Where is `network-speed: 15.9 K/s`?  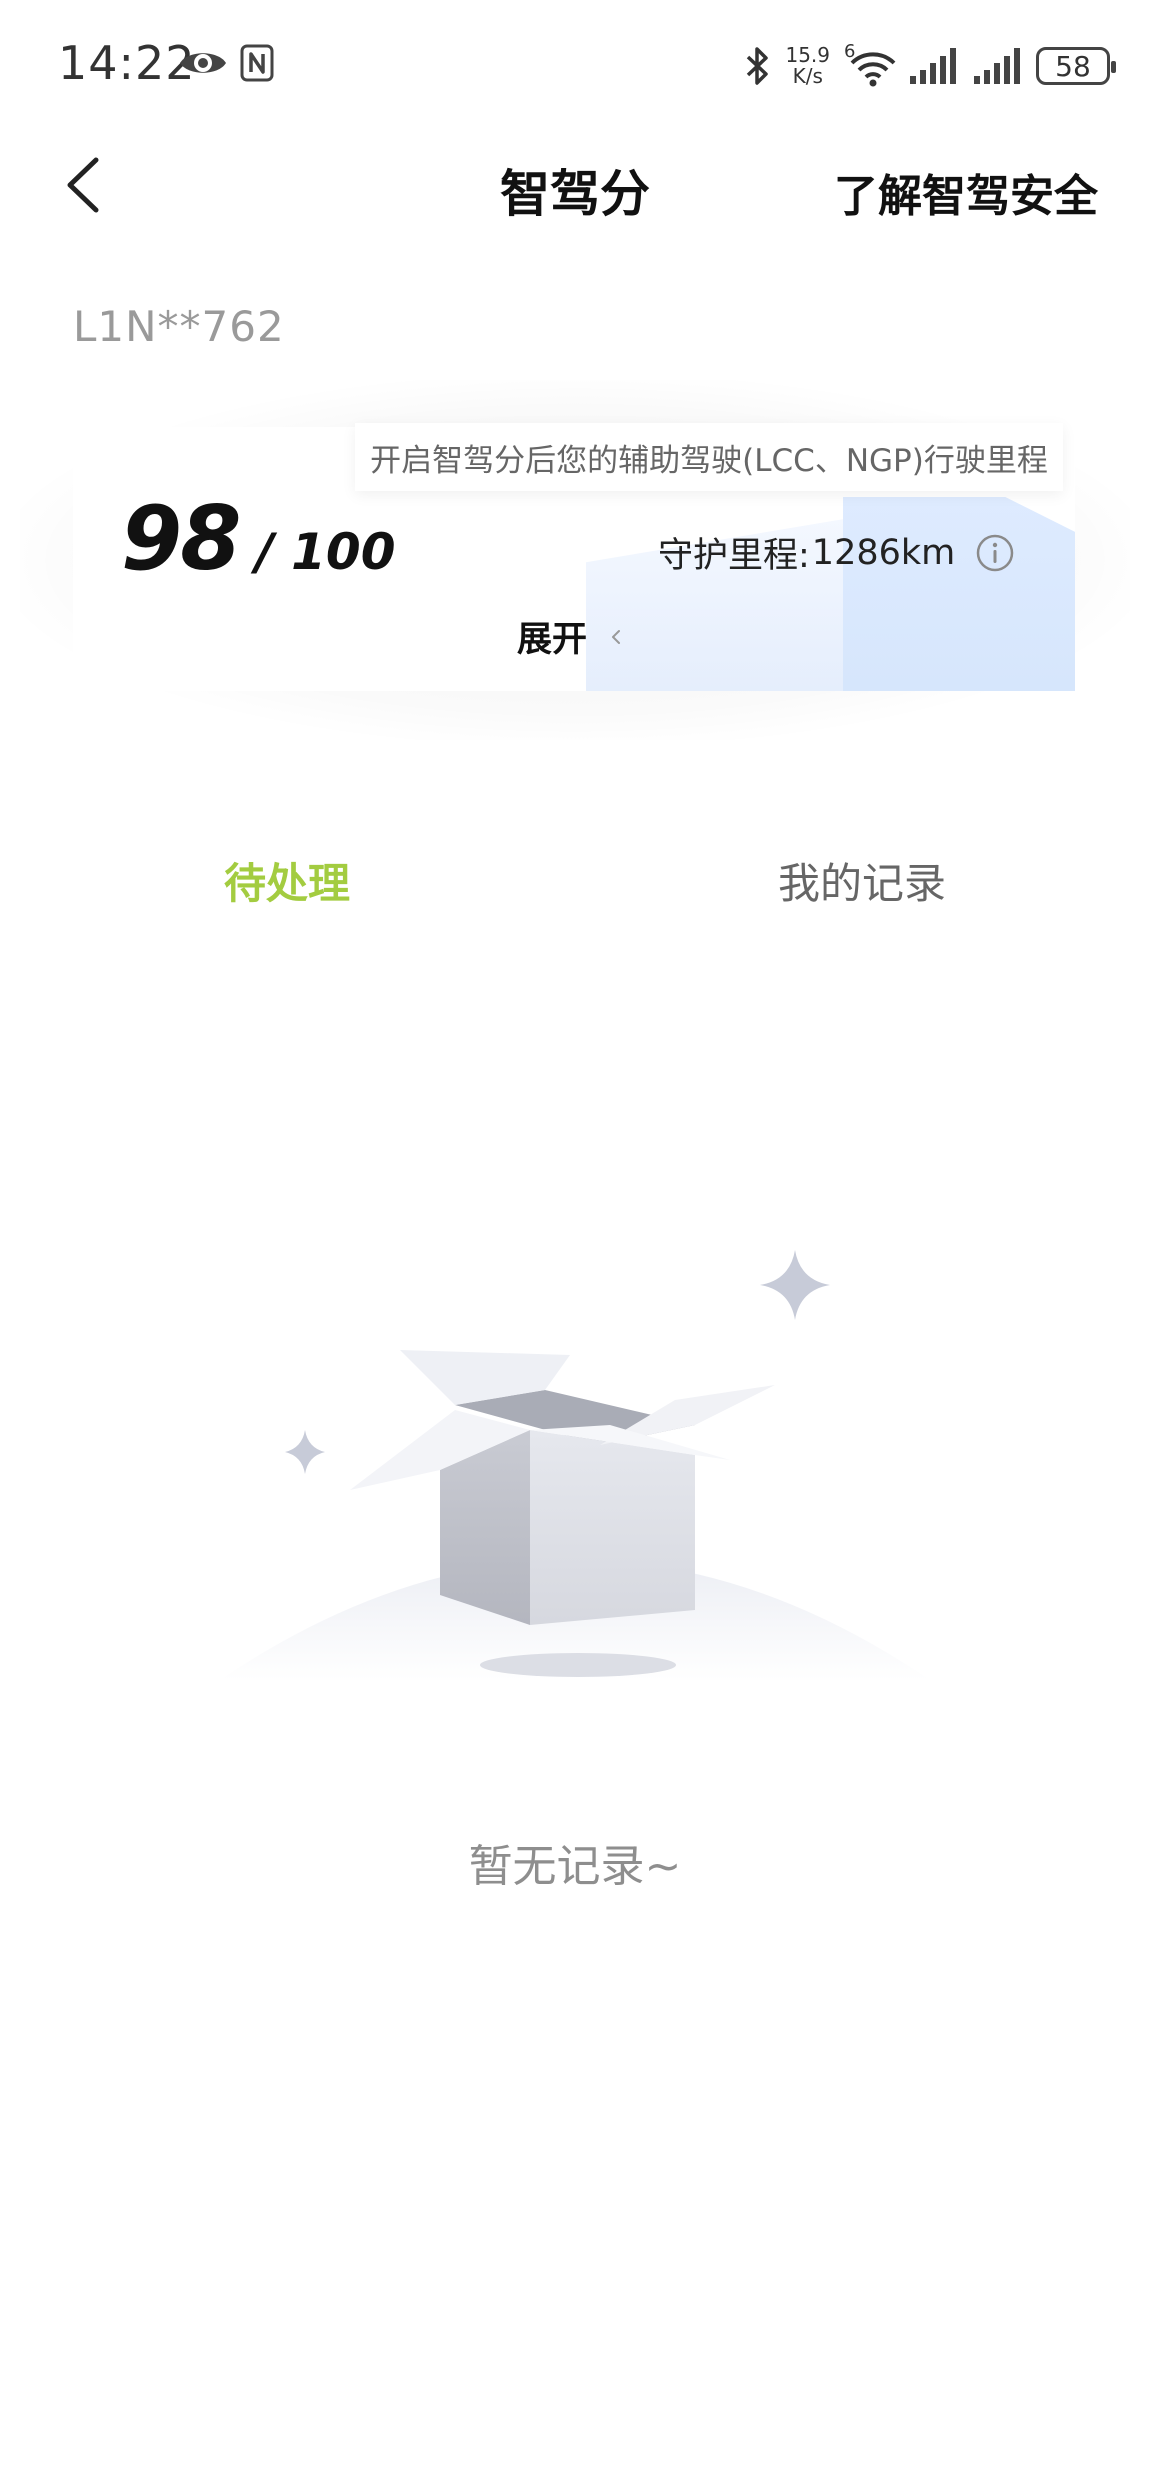 network-speed: 15.9 K/s is located at coordinates (807, 66).